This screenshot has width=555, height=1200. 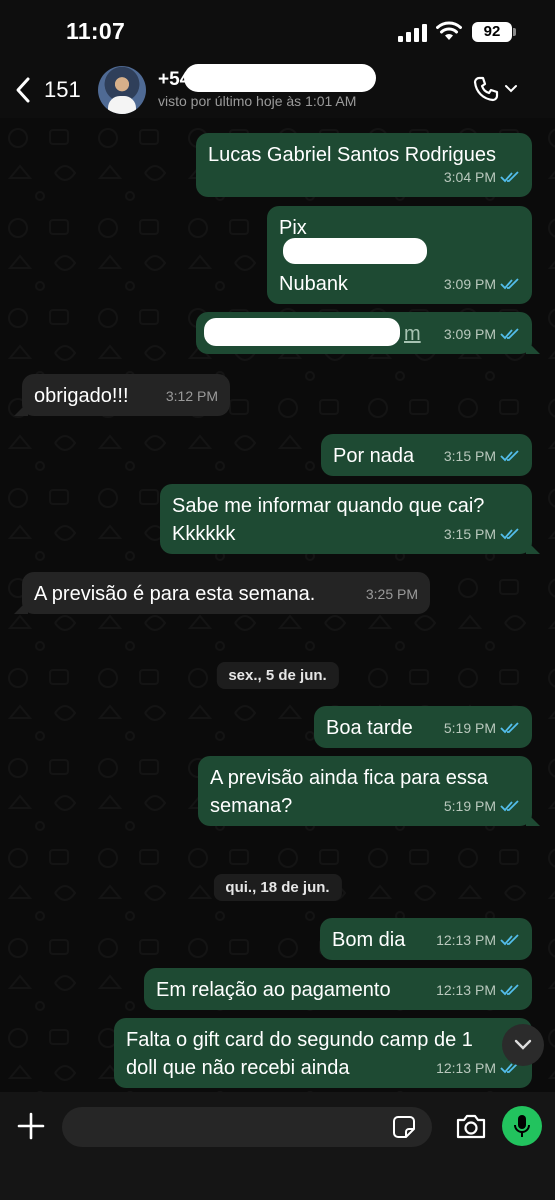 I want to click on message-meta: 3:12 PM, so click(x=192, y=396).